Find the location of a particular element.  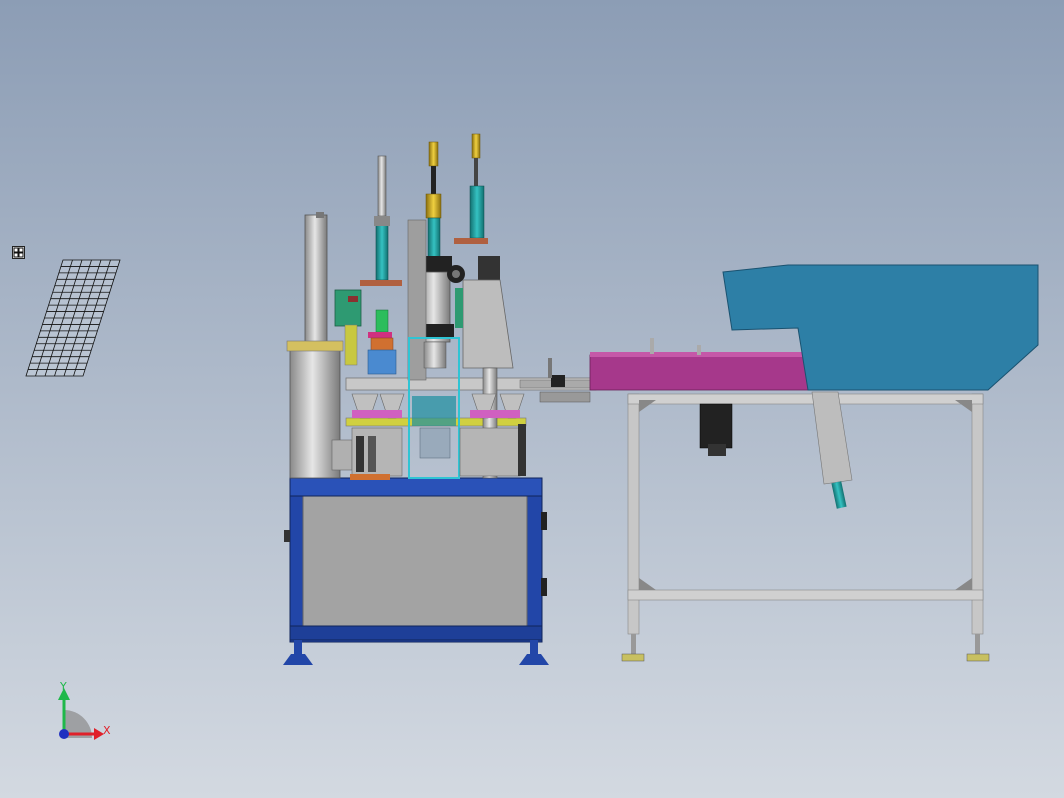

axis-x-label: X is located at coordinates (107, 730).